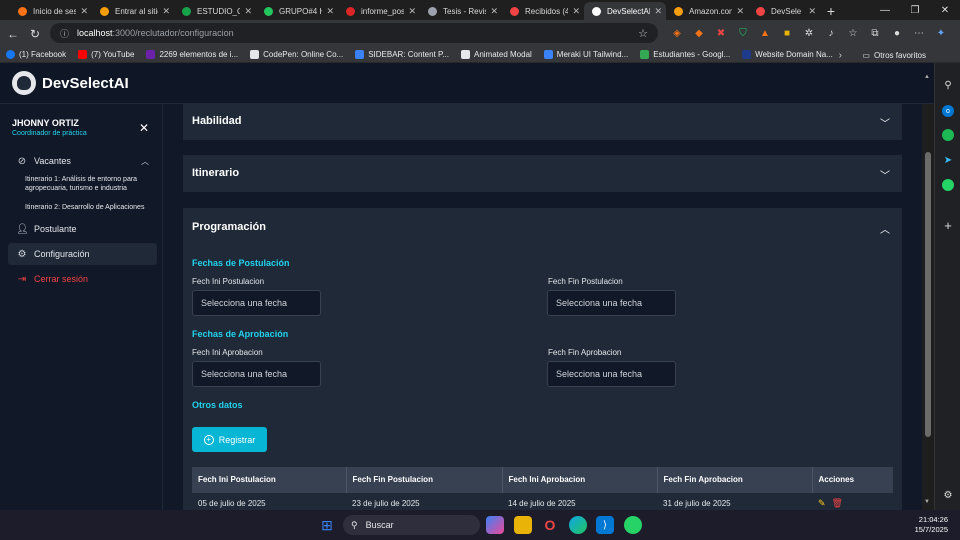 Image resolution: width=960 pixels, height=540 pixels. I want to click on sidebar-item-vacantes: ⊘ Vacantes ︿, so click(82, 161).